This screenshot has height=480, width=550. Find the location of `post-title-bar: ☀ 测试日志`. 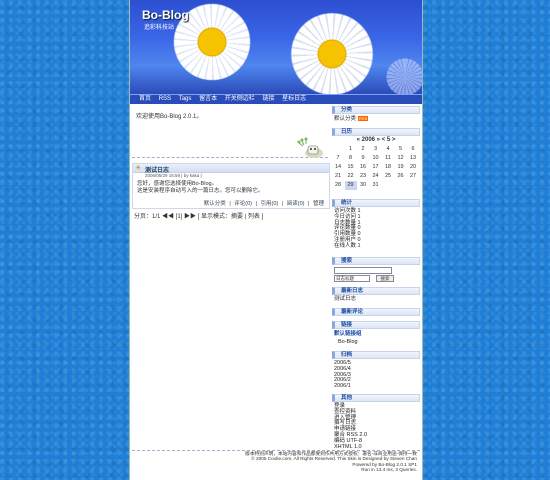

post-title-bar: ☀ 测试日志 is located at coordinates (231, 169).